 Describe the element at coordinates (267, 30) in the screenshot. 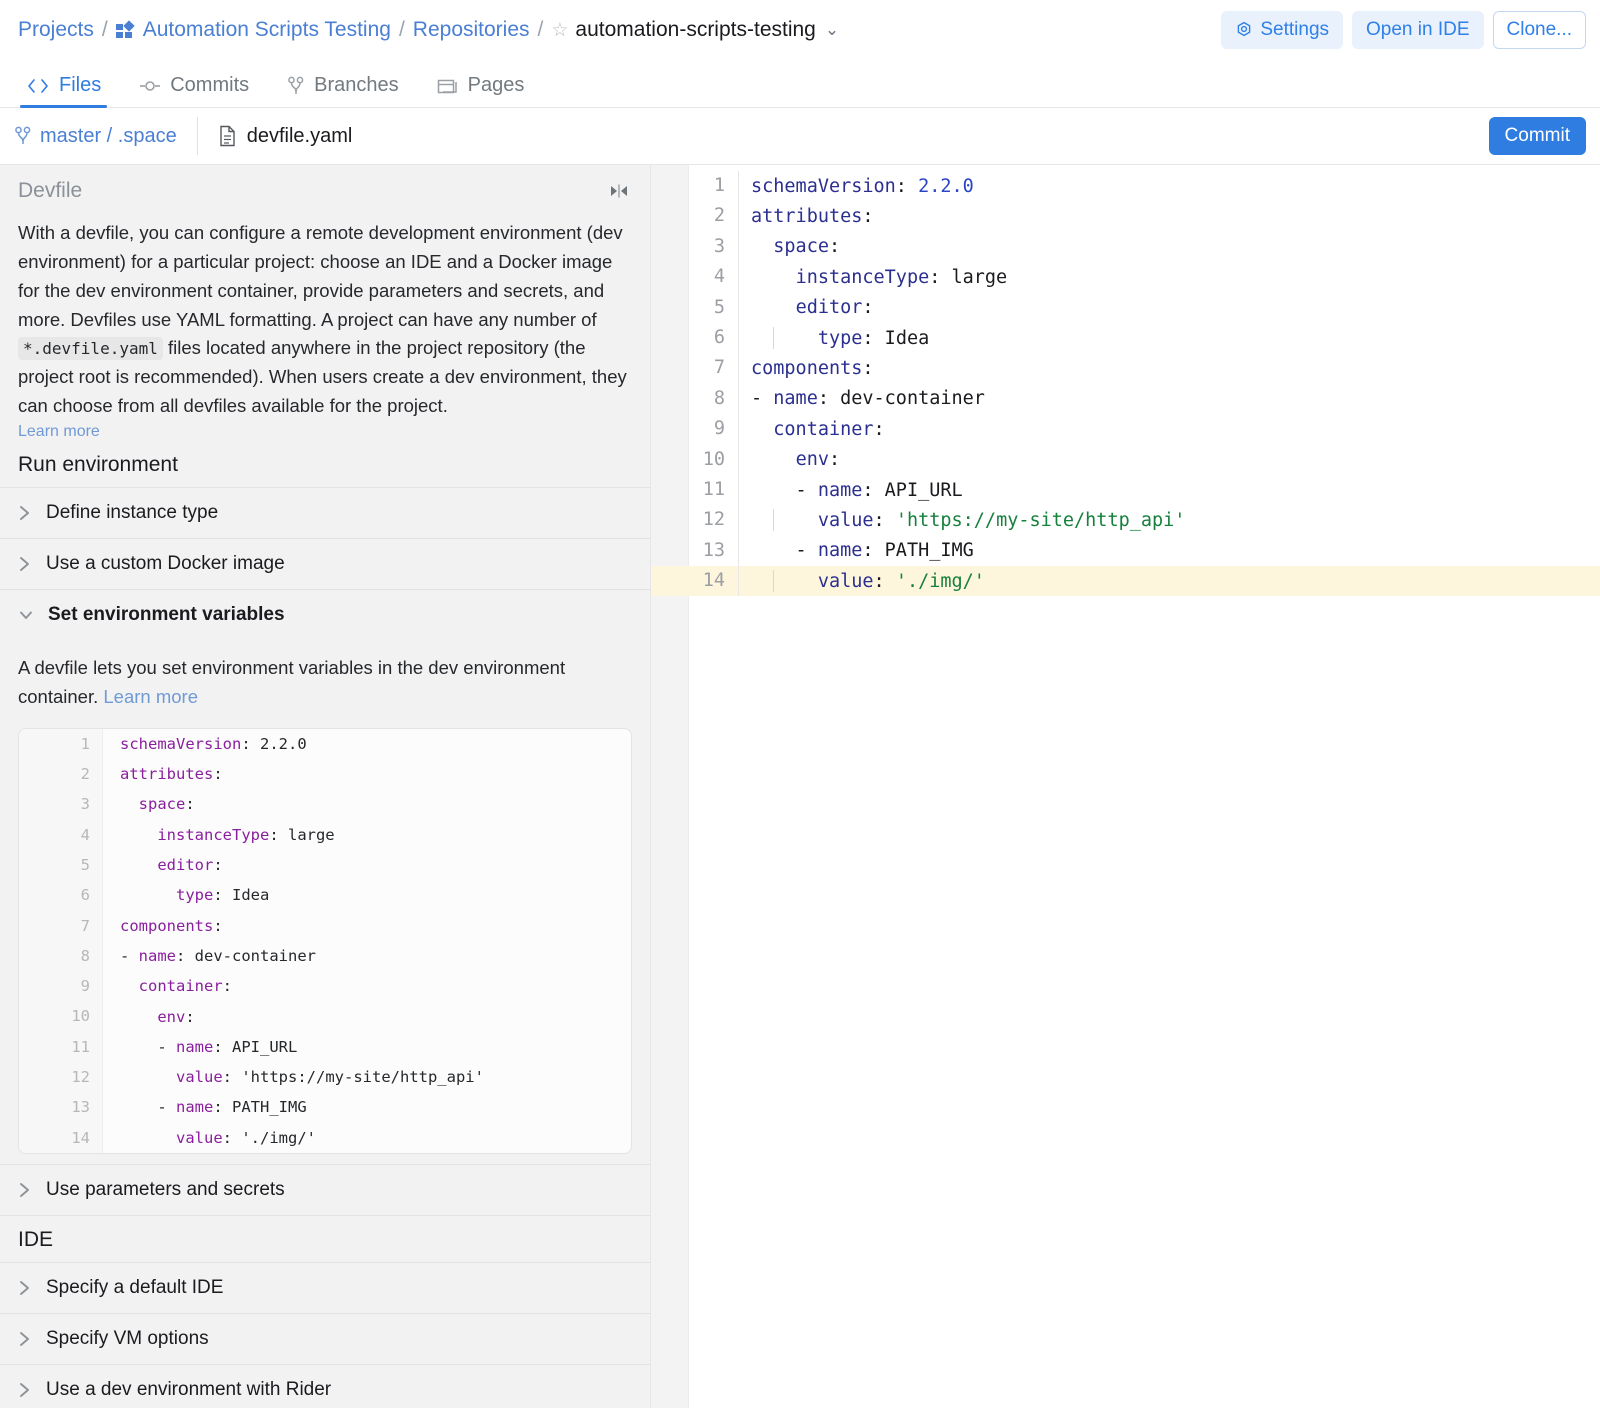

I see `breadcrumb-project-name: Automation Scripts Testing` at that location.